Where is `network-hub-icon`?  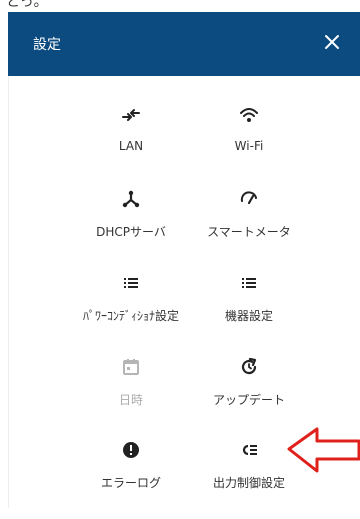 network-hub-icon is located at coordinates (131, 199).